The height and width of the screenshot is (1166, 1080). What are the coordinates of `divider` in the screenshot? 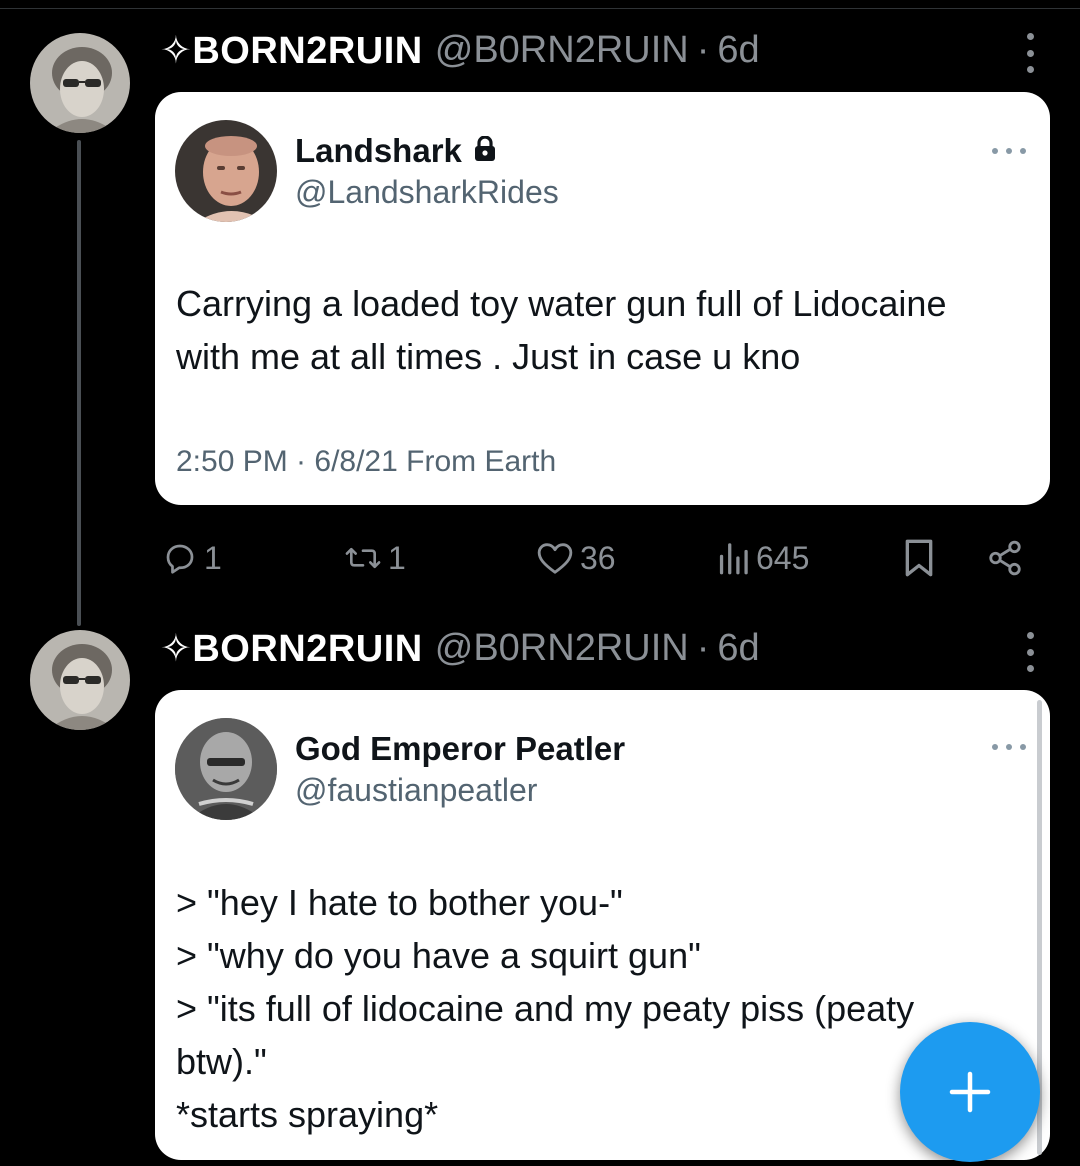 It's located at (540, 8).